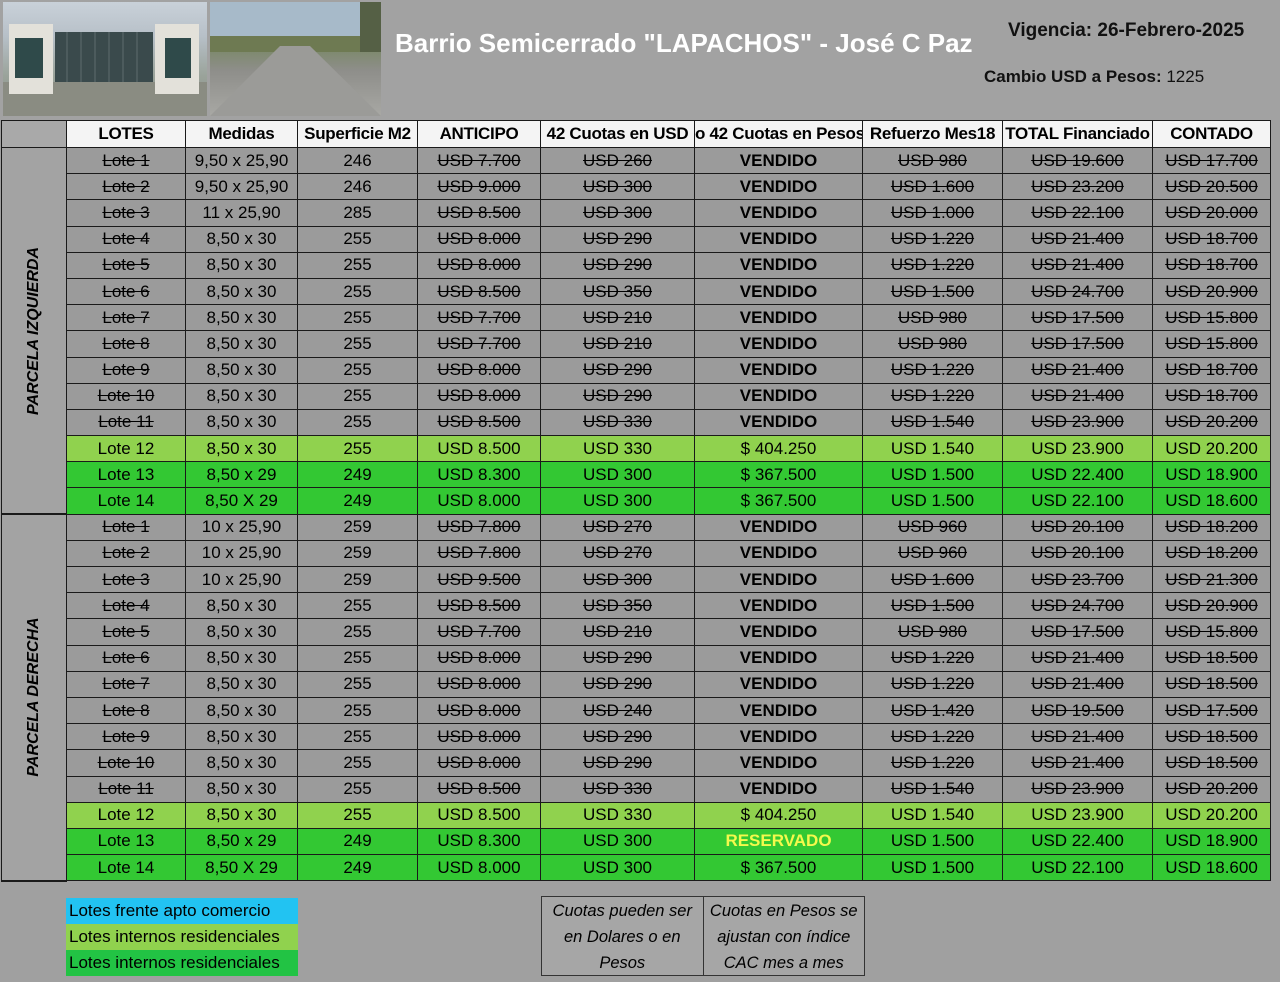 This screenshot has width=1280, height=982. I want to click on down-payment: USD 7.700, so click(479, 160).